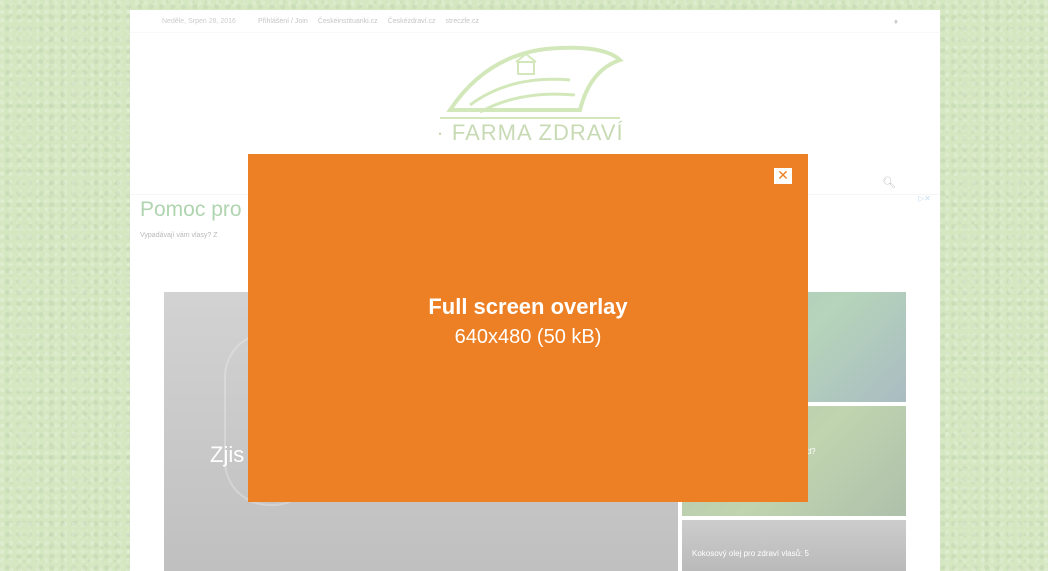  I want to click on ad-choices-icon: ▷✕, so click(924, 198).